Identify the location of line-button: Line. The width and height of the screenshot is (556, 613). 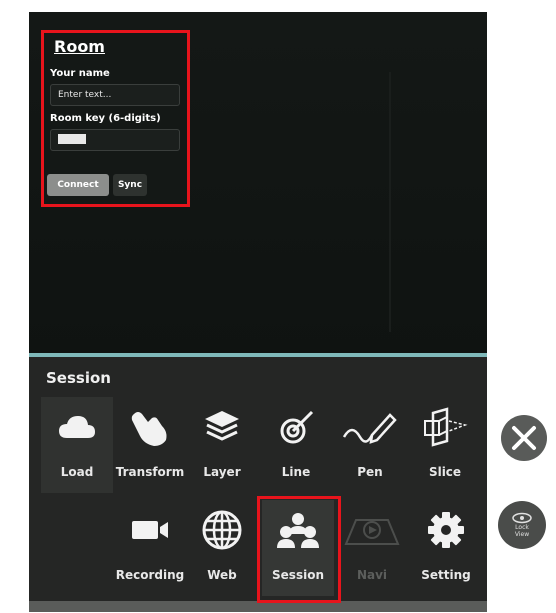
(296, 445).